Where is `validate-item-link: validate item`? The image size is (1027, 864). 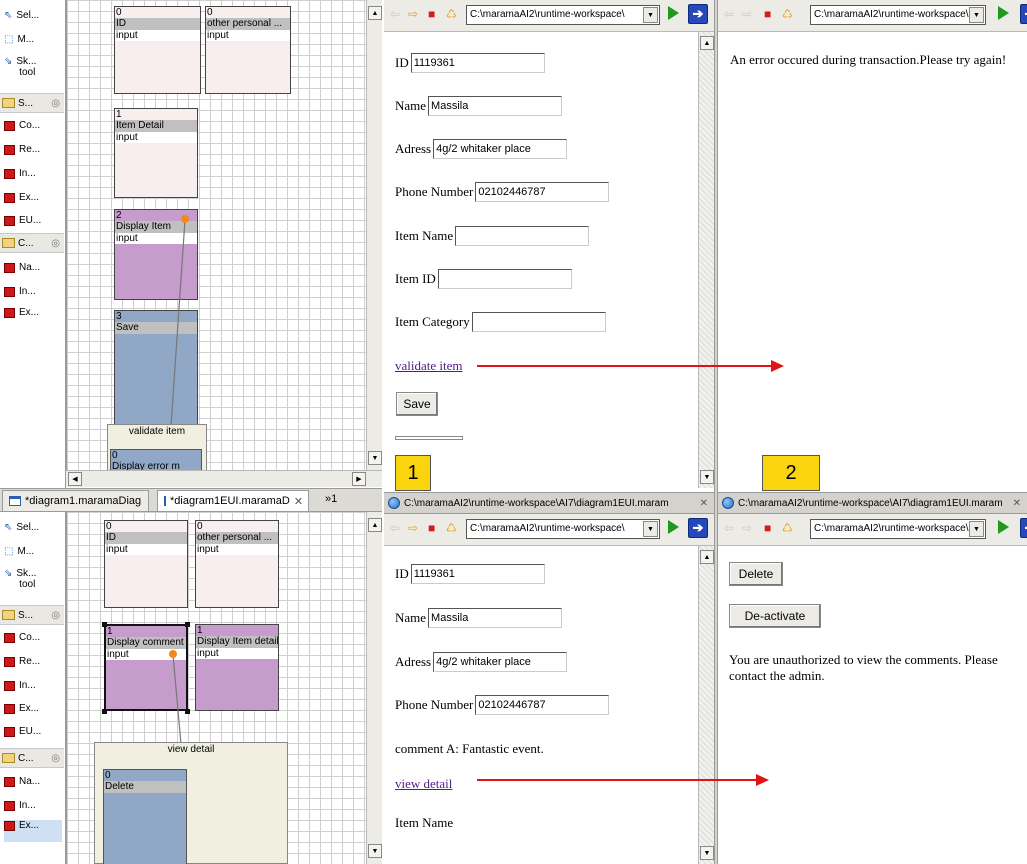 validate-item-link: validate item is located at coordinates (429, 366).